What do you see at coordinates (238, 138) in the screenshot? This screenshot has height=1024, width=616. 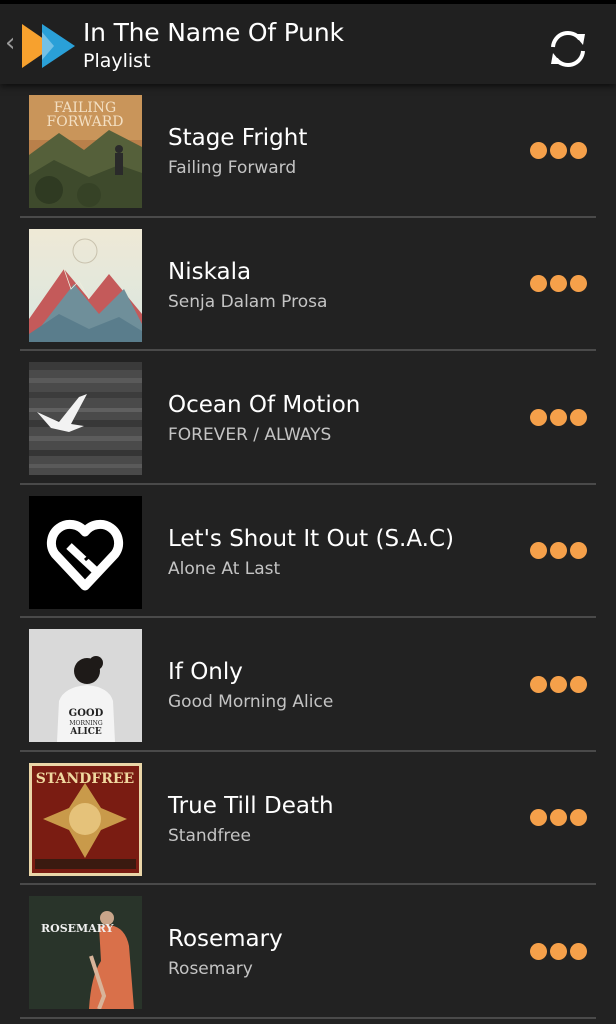 I see `track-title: Stage Fright` at bounding box center [238, 138].